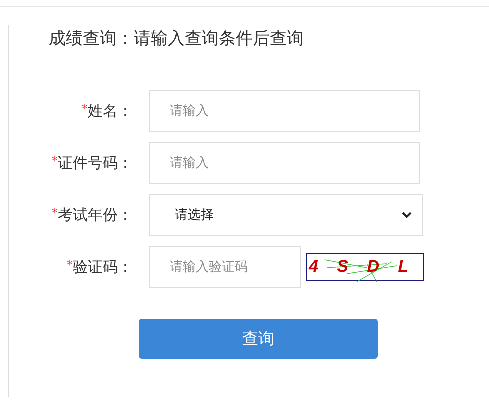 The image size is (489, 406). I want to click on field-label: *证件号码：, so click(92, 163).